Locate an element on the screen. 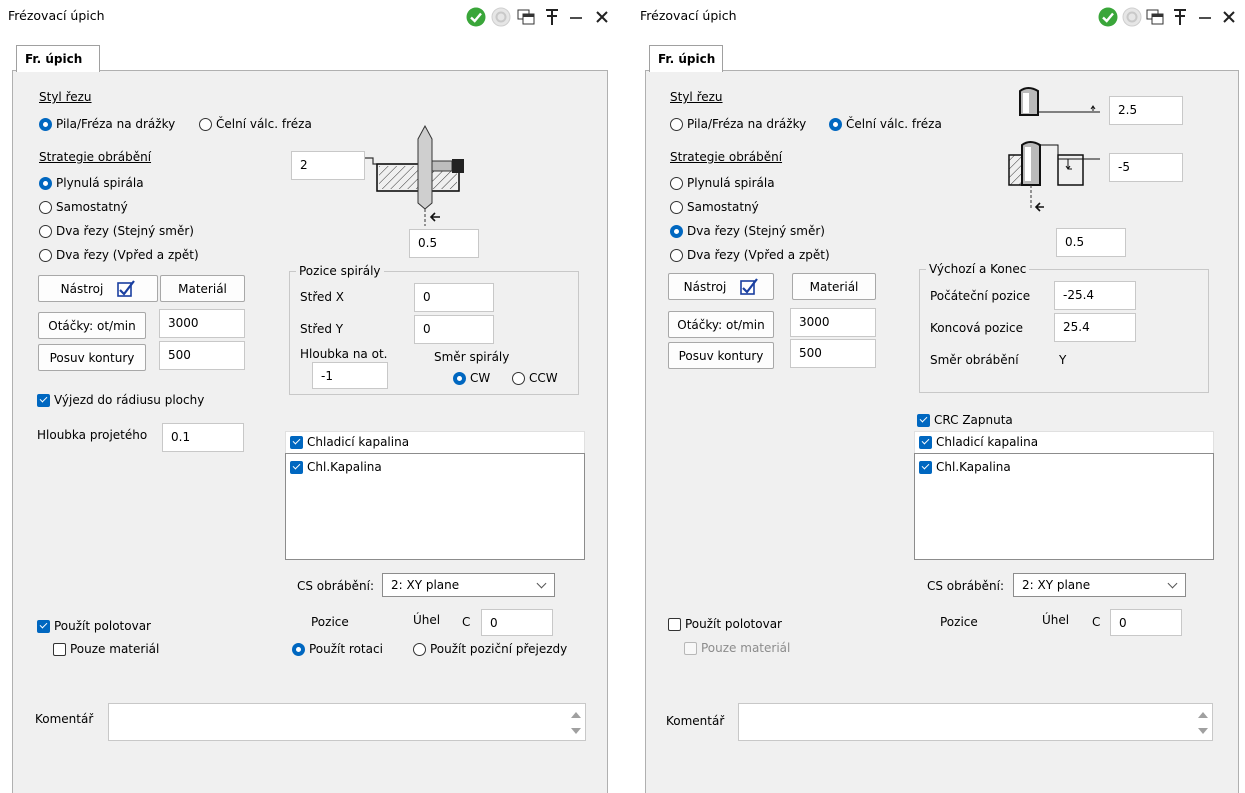 The width and height of the screenshot is (1245, 793). radio-label: Pila/Fréza na drážky is located at coordinates (116, 124).